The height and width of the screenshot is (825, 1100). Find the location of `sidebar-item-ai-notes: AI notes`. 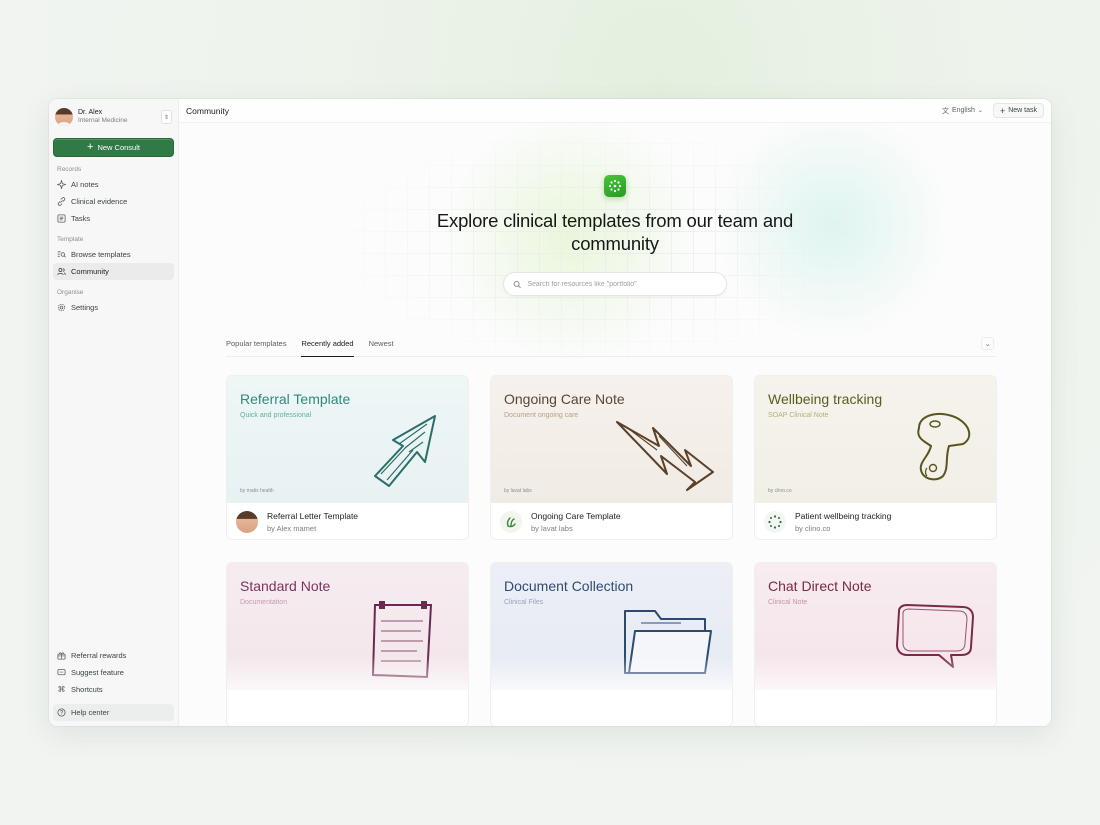

sidebar-item-ai-notes: AI notes is located at coordinates (113, 184).